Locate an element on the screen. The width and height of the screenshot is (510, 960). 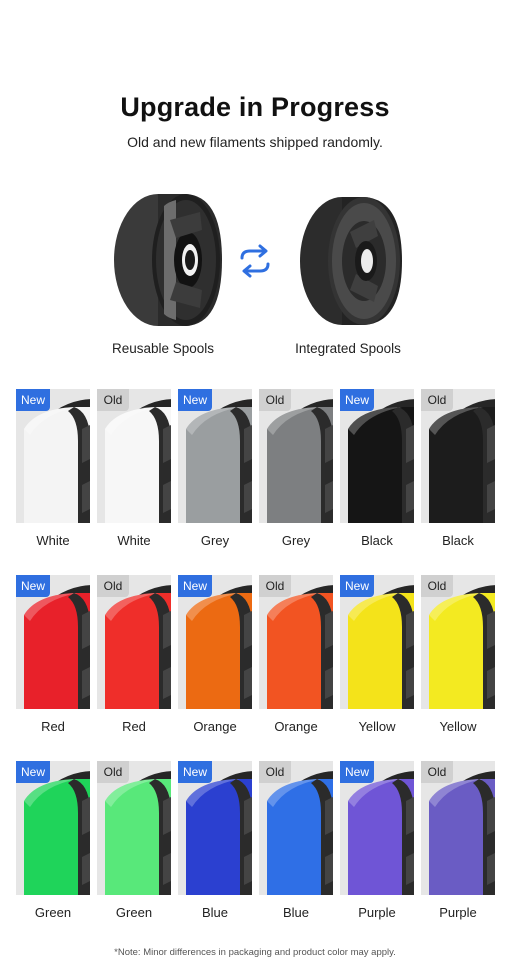
integrated-spool-image is located at coordinates (351, 261).